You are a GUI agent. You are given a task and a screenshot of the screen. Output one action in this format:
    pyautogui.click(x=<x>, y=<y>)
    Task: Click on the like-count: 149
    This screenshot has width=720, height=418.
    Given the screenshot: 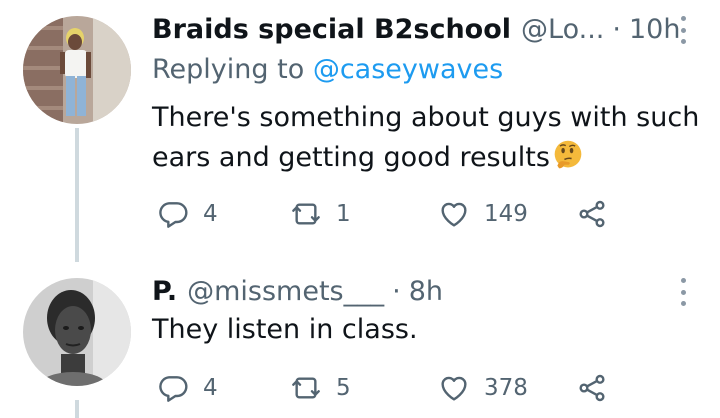 What is the action you would take?
    pyautogui.click(x=506, y=214)
    